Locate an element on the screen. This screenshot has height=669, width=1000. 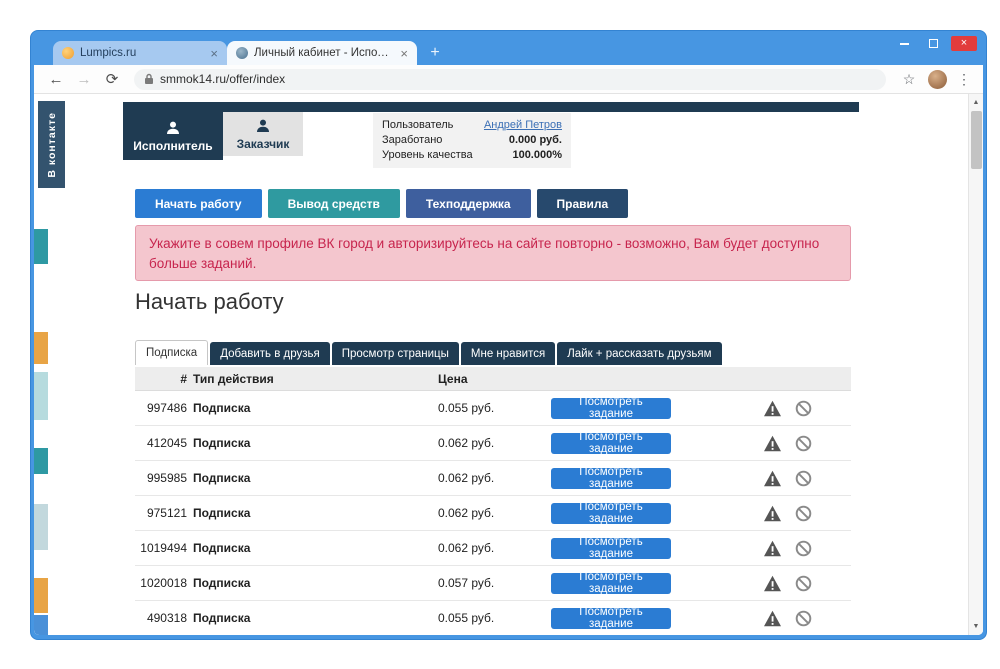
tab-page-view: Просмотр страницы is located at coordinates (395, 353).